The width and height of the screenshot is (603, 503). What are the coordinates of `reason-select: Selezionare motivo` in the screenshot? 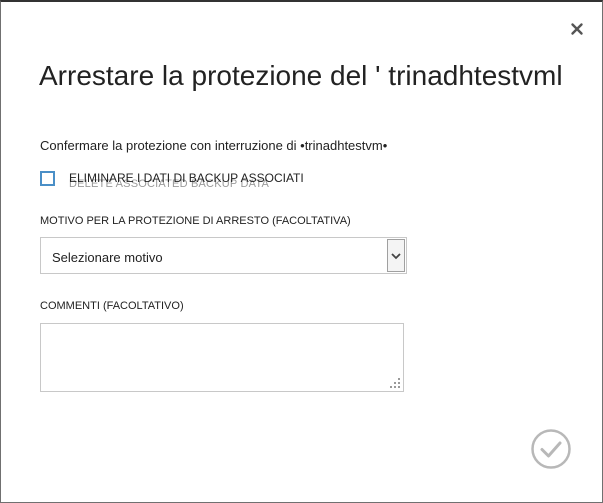 It's located at (223, 255).